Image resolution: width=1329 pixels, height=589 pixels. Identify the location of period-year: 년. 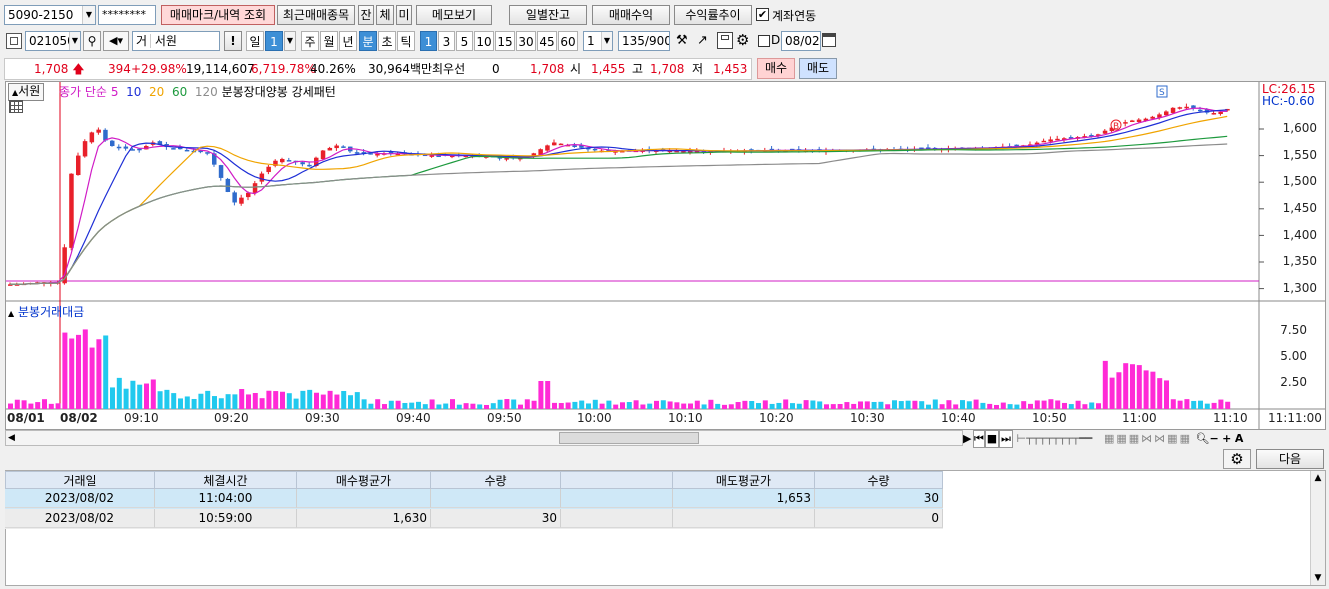
(348, 41).